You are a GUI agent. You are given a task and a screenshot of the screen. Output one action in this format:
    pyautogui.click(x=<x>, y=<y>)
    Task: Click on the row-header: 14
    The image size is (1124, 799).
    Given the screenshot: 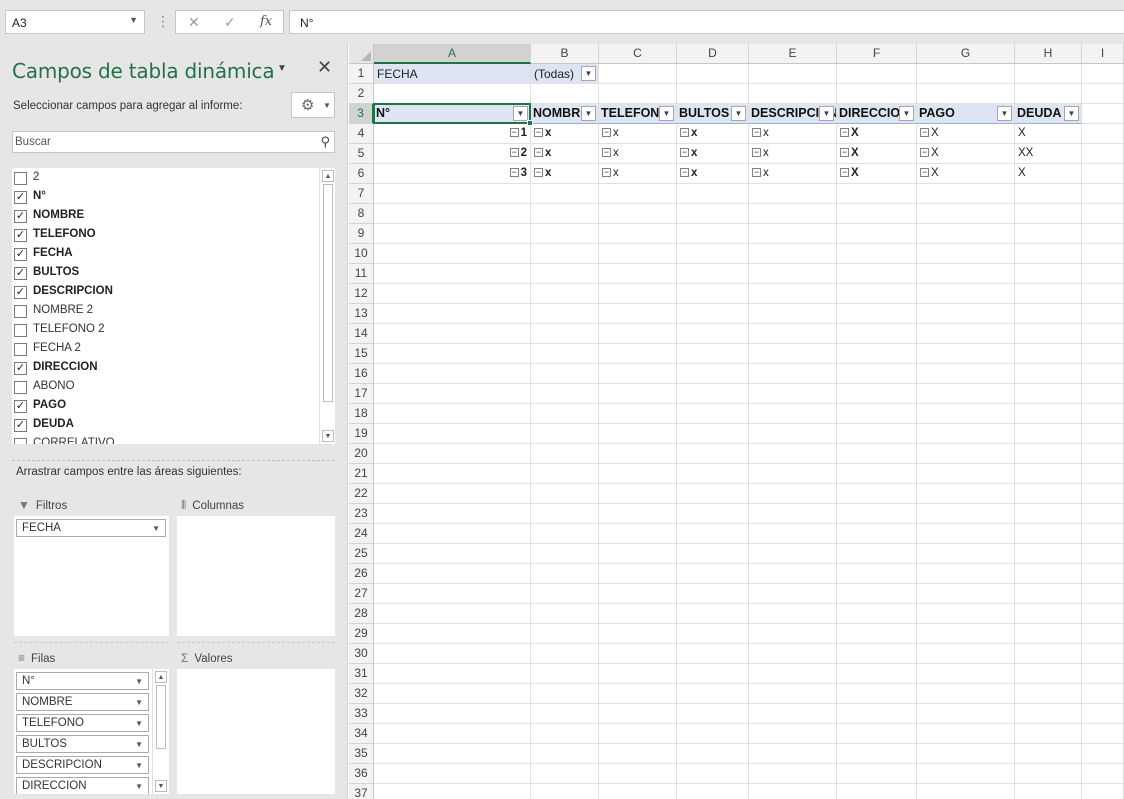 What is the action you would take?
    pyautogui.click(x=361, y=334)
    